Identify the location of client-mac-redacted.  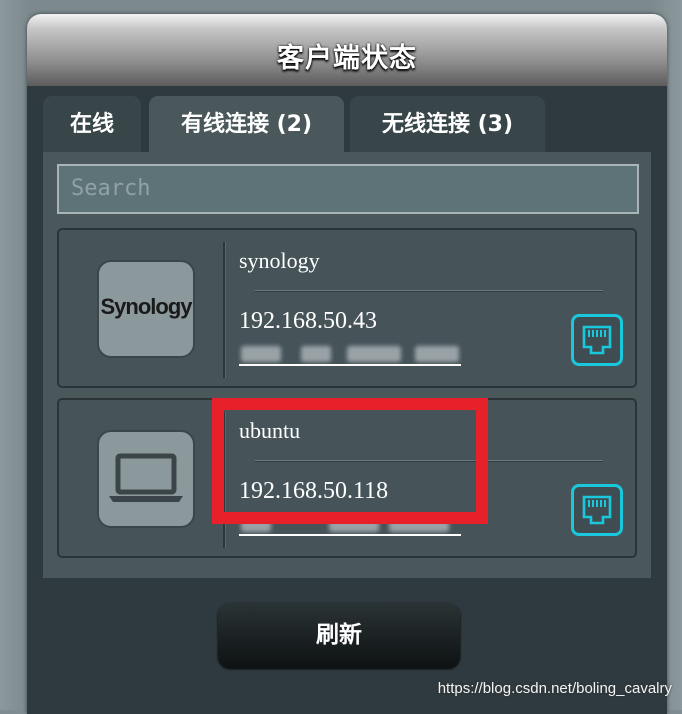
(350, 355).